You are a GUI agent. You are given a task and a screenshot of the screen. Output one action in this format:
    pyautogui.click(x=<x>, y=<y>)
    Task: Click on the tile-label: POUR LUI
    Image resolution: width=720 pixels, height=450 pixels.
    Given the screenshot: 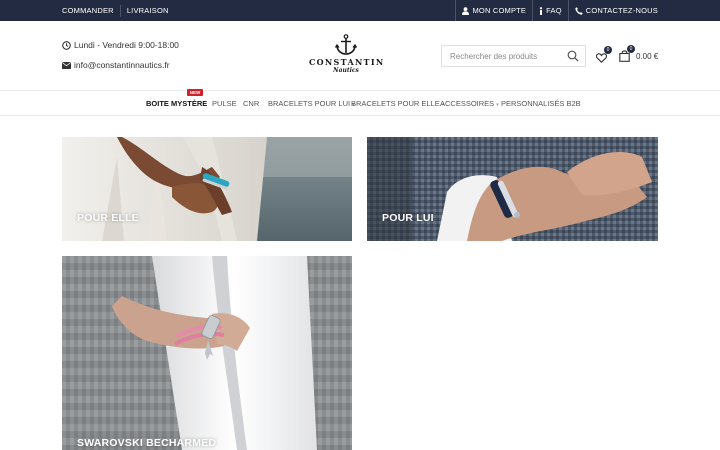 What is the action you would take?
    pyautogui.click(x=408, y=218)
    